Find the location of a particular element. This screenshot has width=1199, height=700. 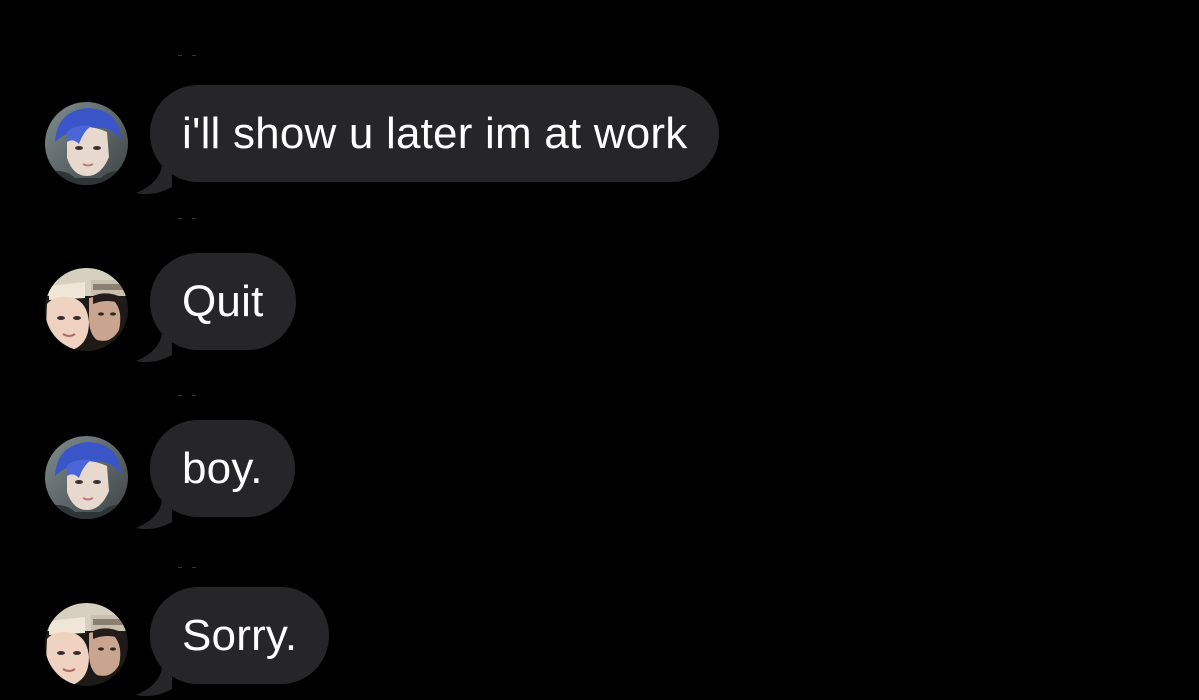

message-bubble: i'll show u later im at work is located at coordinates (435, 133).